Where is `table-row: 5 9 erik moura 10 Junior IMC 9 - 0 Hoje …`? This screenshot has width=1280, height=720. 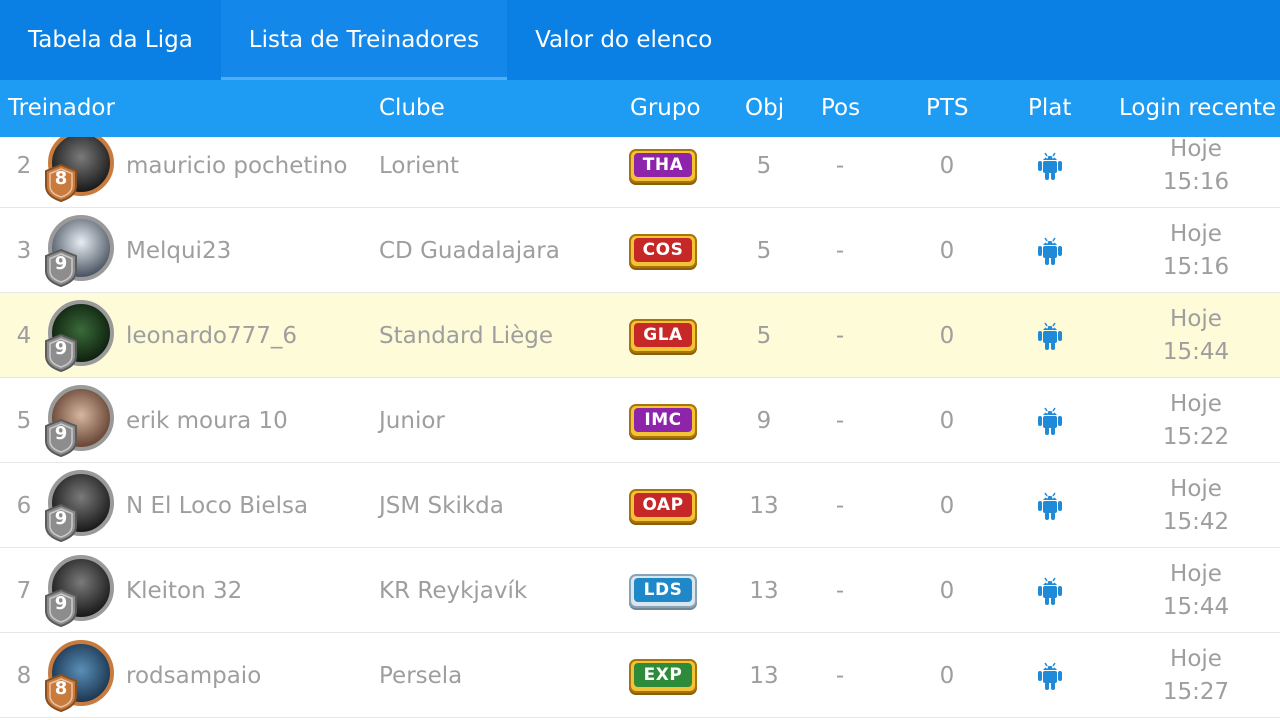 table-row: 5 9 erik moura 10 Junior IMC 9 - 0 Hoje … is located at coordinates (640, 420).